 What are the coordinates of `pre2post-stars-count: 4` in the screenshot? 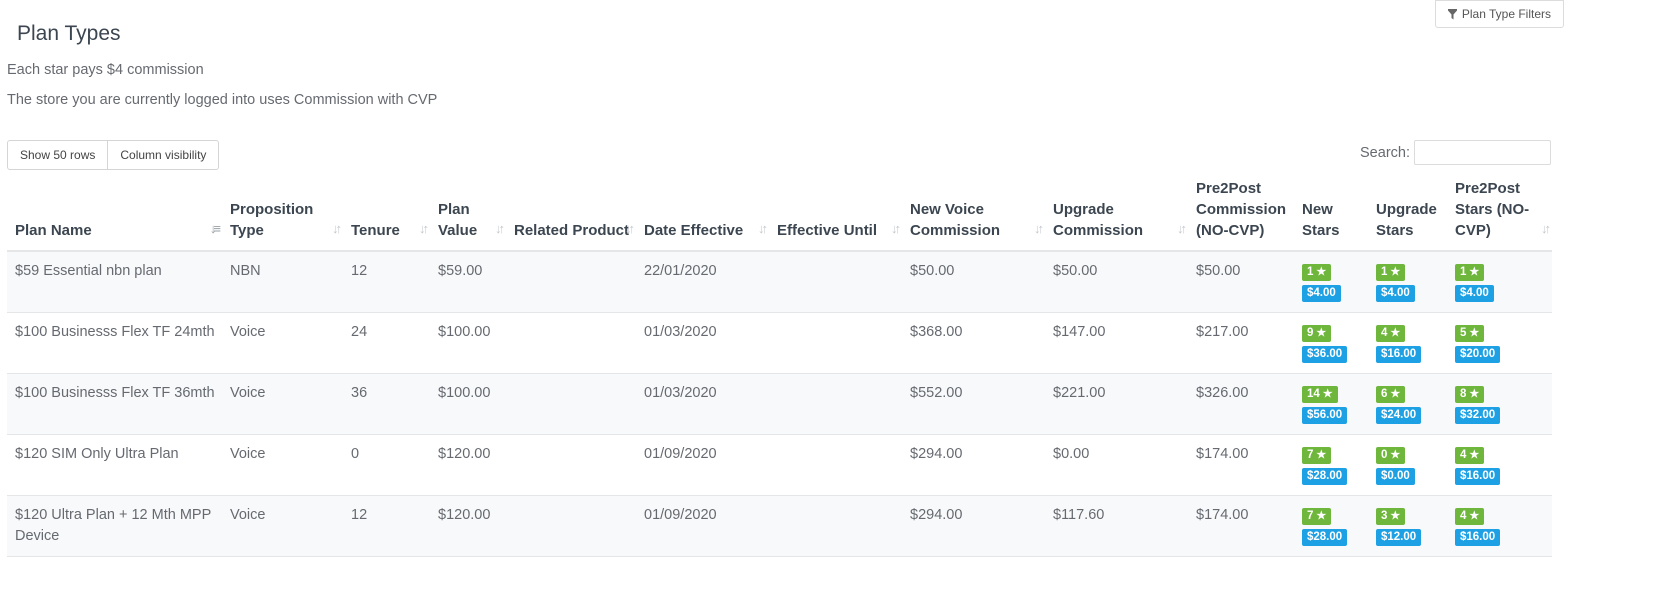 It's located at (1463, 455).